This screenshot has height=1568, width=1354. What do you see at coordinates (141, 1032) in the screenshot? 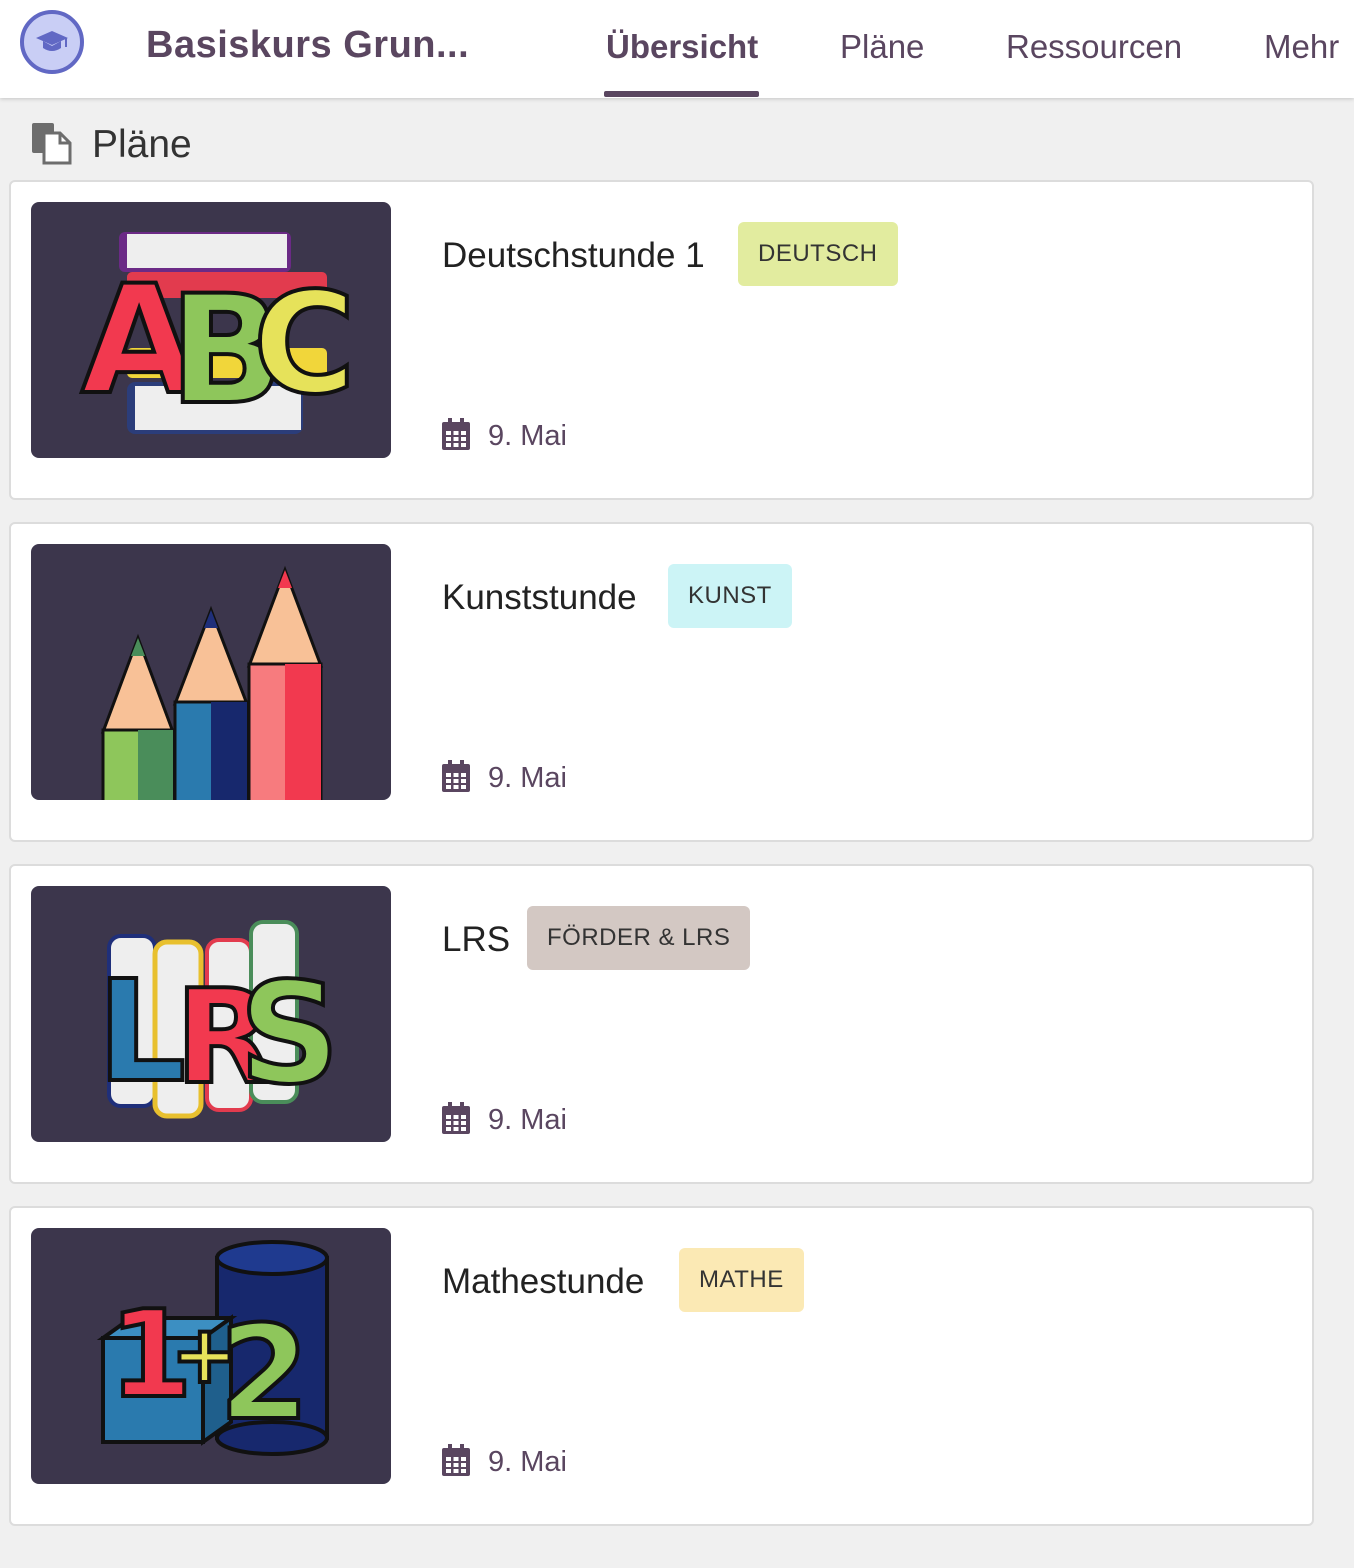
I see `svg-text: L` at bounding box center [141, 1032].